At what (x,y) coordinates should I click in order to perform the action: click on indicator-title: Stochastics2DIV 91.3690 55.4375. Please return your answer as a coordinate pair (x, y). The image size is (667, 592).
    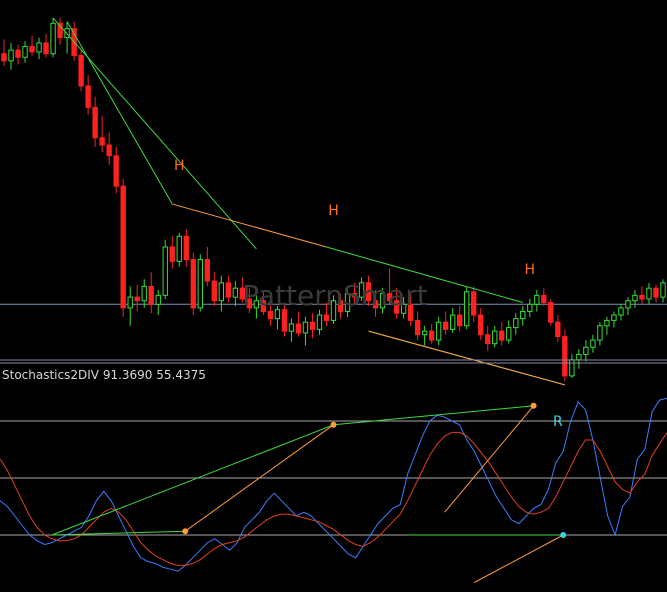
    Looking at the image, I should click on (104, 375).